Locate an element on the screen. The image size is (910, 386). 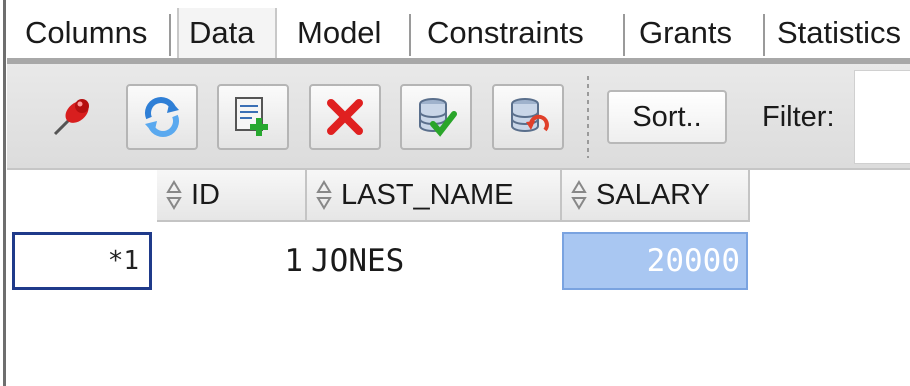
column-header-salary: SALARY is located at coordinates (656, 196).